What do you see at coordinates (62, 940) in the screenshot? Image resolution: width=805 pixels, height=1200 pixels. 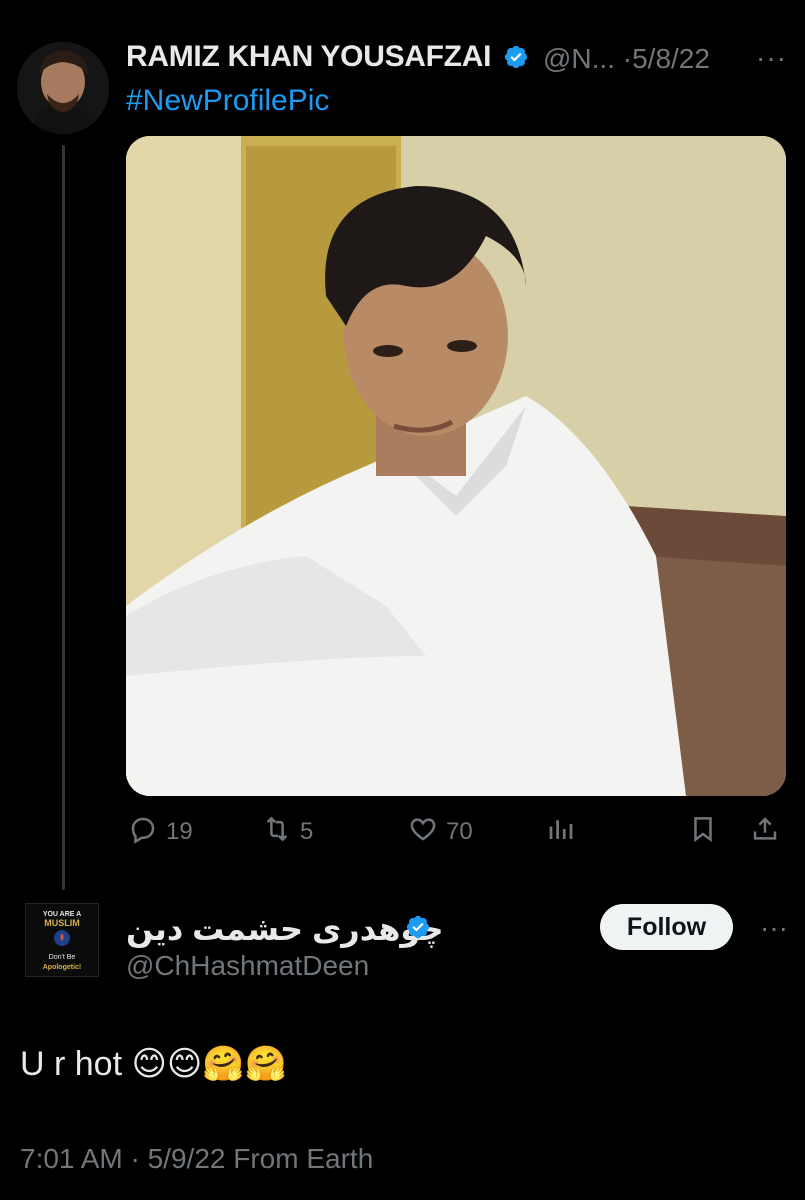 I see `reply-author-avatar: YOU ARE A MUSLIM Don't Be Apologetic!` at bounding box center [62, 940].